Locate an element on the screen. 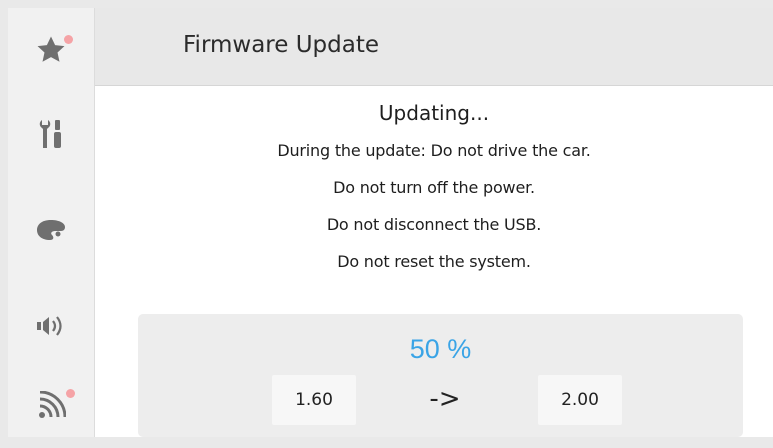 This screenshot has width=773, height=448. wireless-icon is located at coordinates (51, 406).